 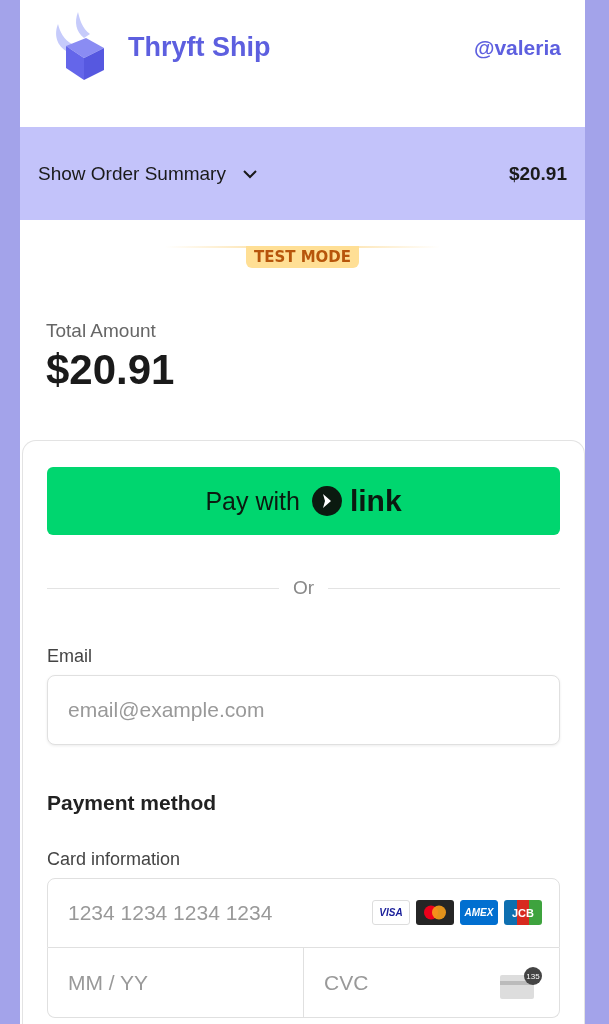 I want to click on test-mode-badge: TEST MODE, so click(x=302, y=257).